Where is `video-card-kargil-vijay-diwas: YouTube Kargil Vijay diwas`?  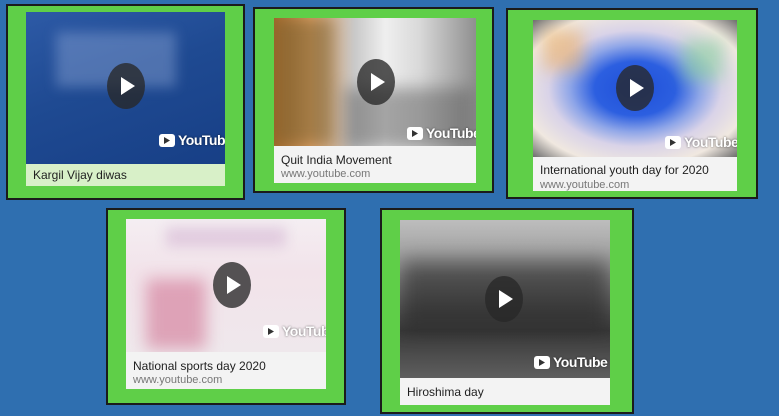
video-card-kargil-vijay-diwas: YouTube Kargil Vijay diwas is located at coordinates (125, 102).